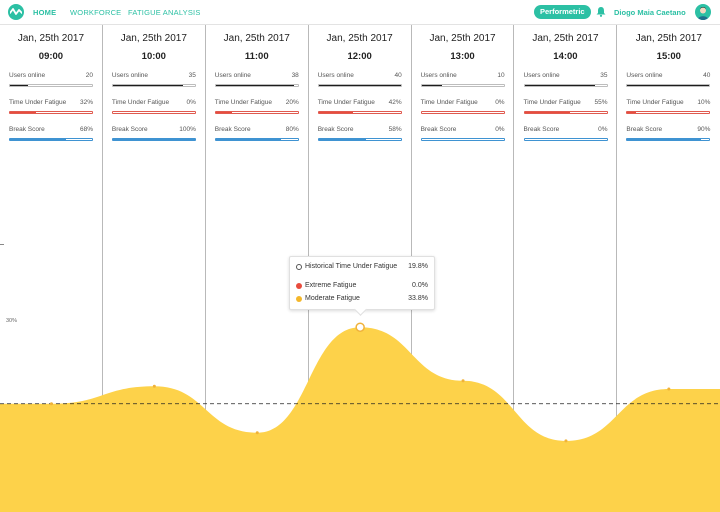 The width and height of the screenshot is (720, 512). Describe the element at coordinates (601, 11) in the screenshot. I see `bell-icon` at that location.